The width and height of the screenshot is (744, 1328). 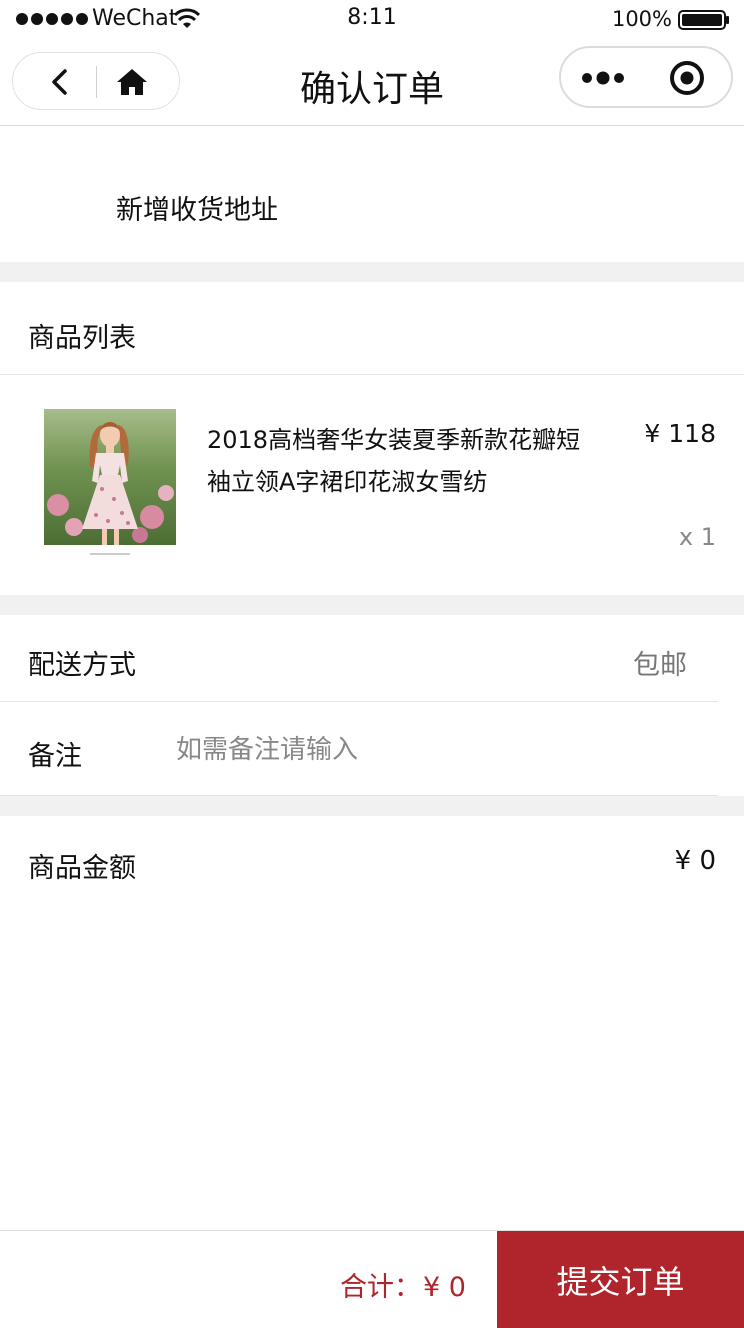 What do you see at coordinates (641, 19) in the screenshot?
I see `battery-percentage: 100%` at bounding box center [641, 19].